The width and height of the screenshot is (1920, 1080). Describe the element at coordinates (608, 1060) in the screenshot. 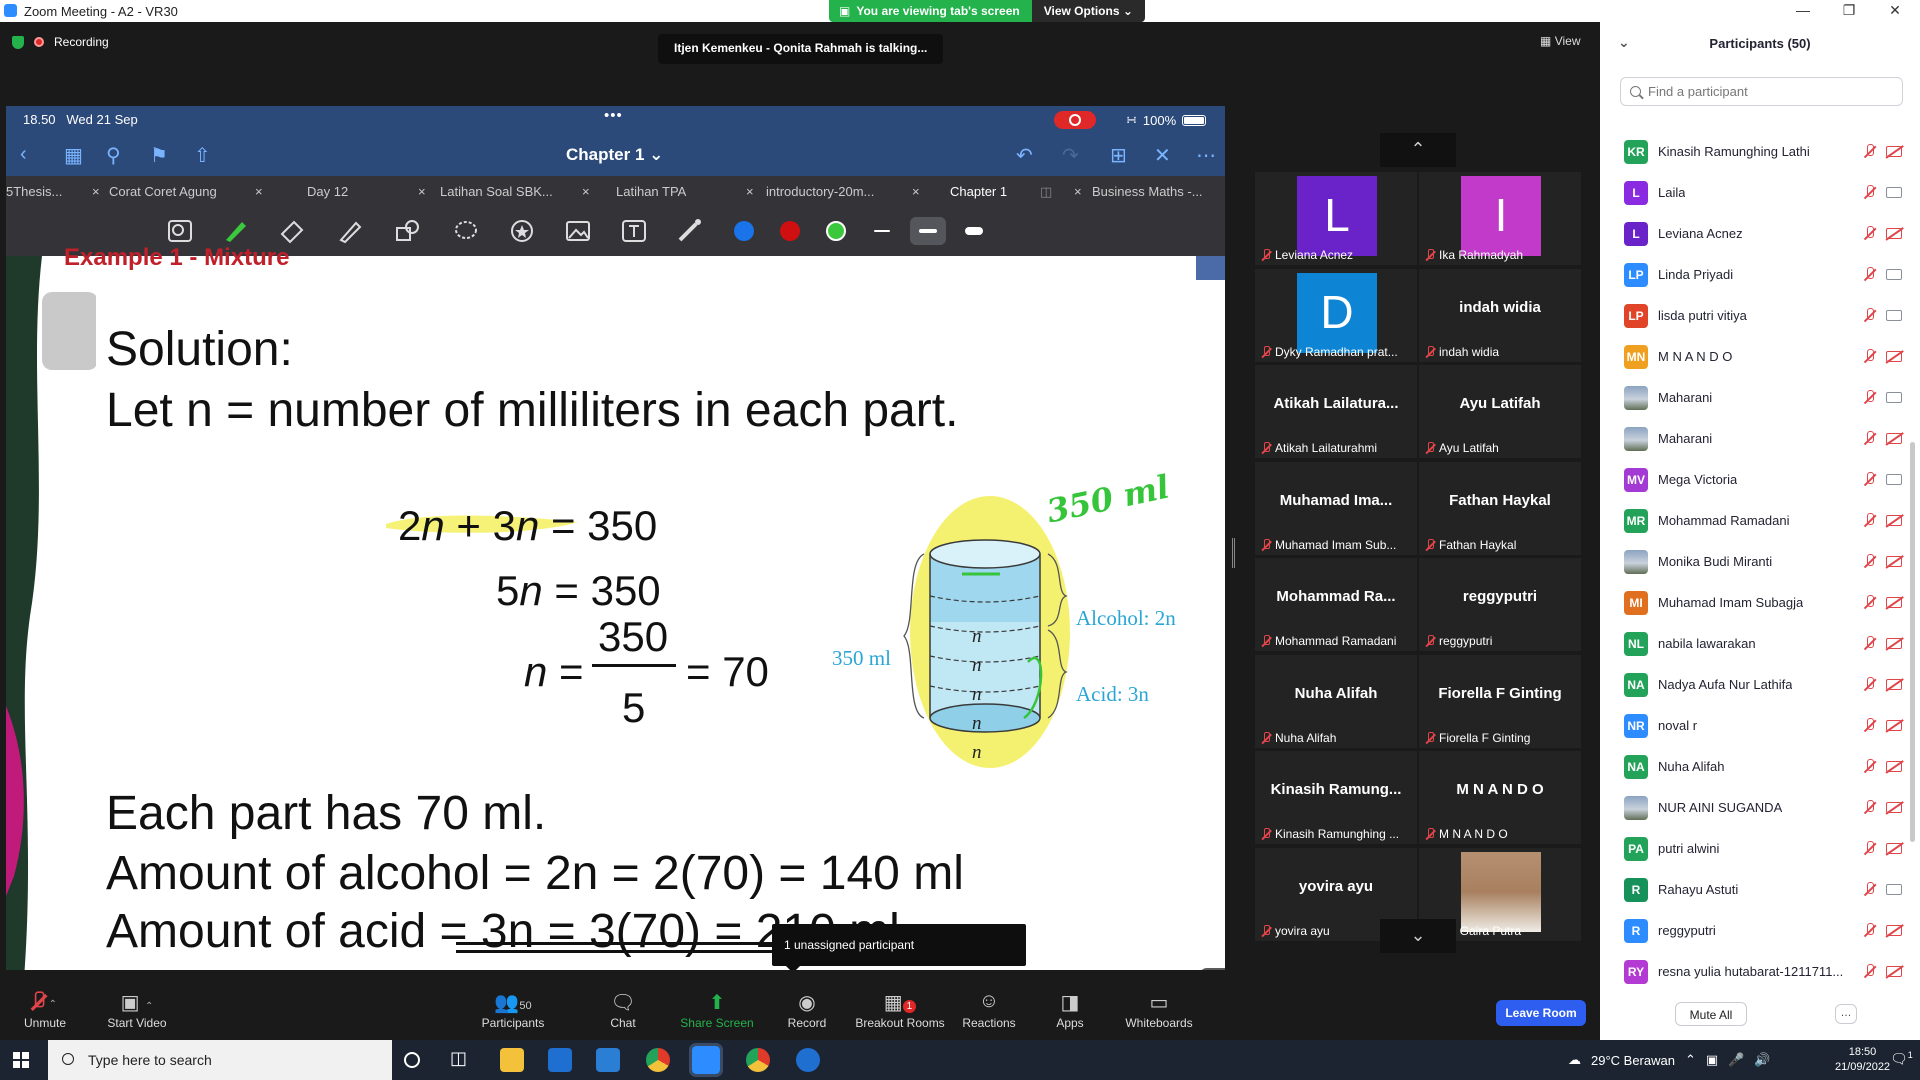

I see `mail-icon` at that location.